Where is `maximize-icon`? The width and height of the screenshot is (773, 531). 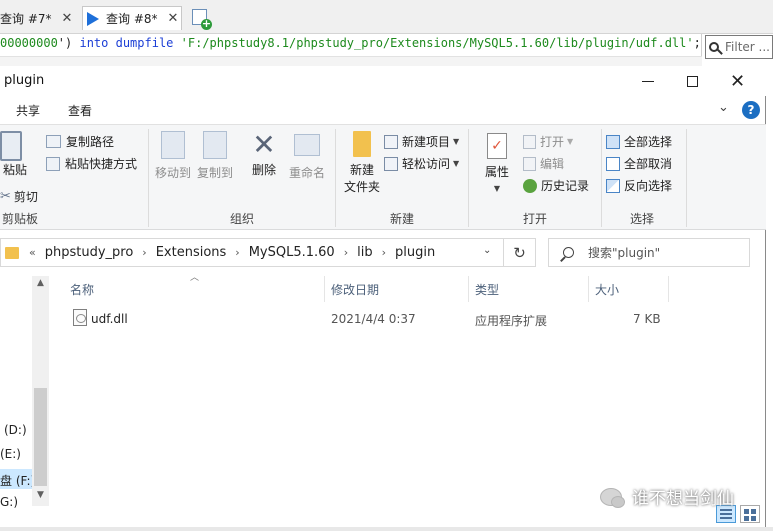
maximize-icon is located at coordinates (692, 81).